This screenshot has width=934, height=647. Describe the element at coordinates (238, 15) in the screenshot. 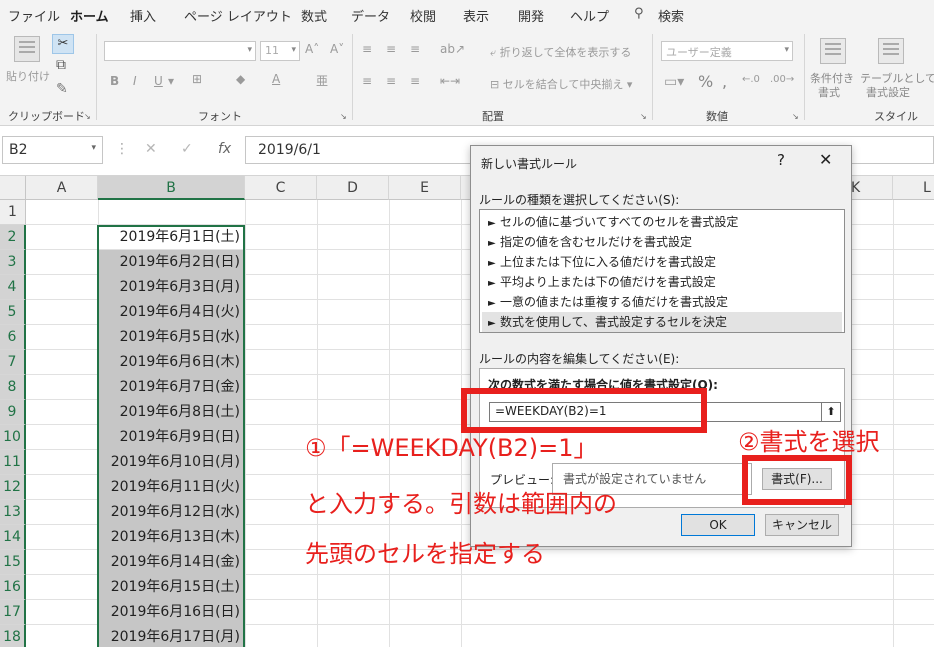

I see `tab-page-layout: ページ レイアウト` at that location.